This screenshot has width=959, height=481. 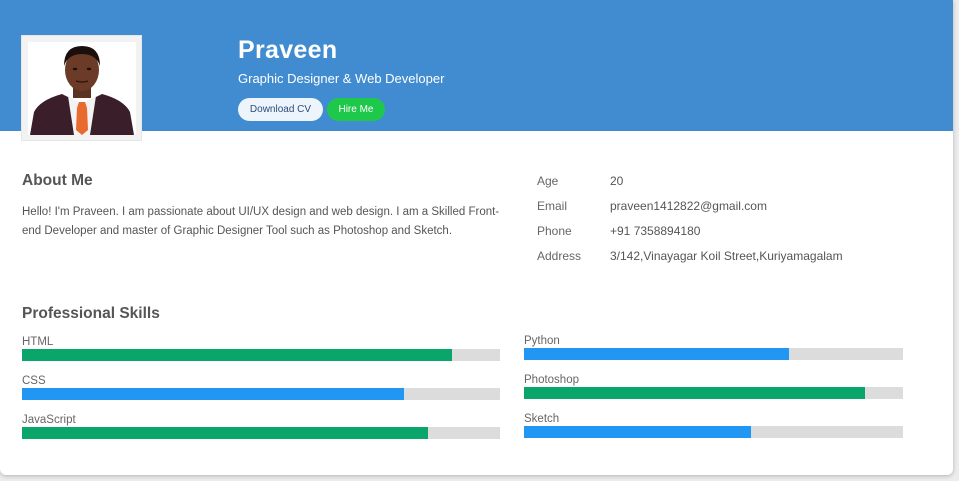 I want to click on profile-name: Praveen, so click(x=288, y=50).